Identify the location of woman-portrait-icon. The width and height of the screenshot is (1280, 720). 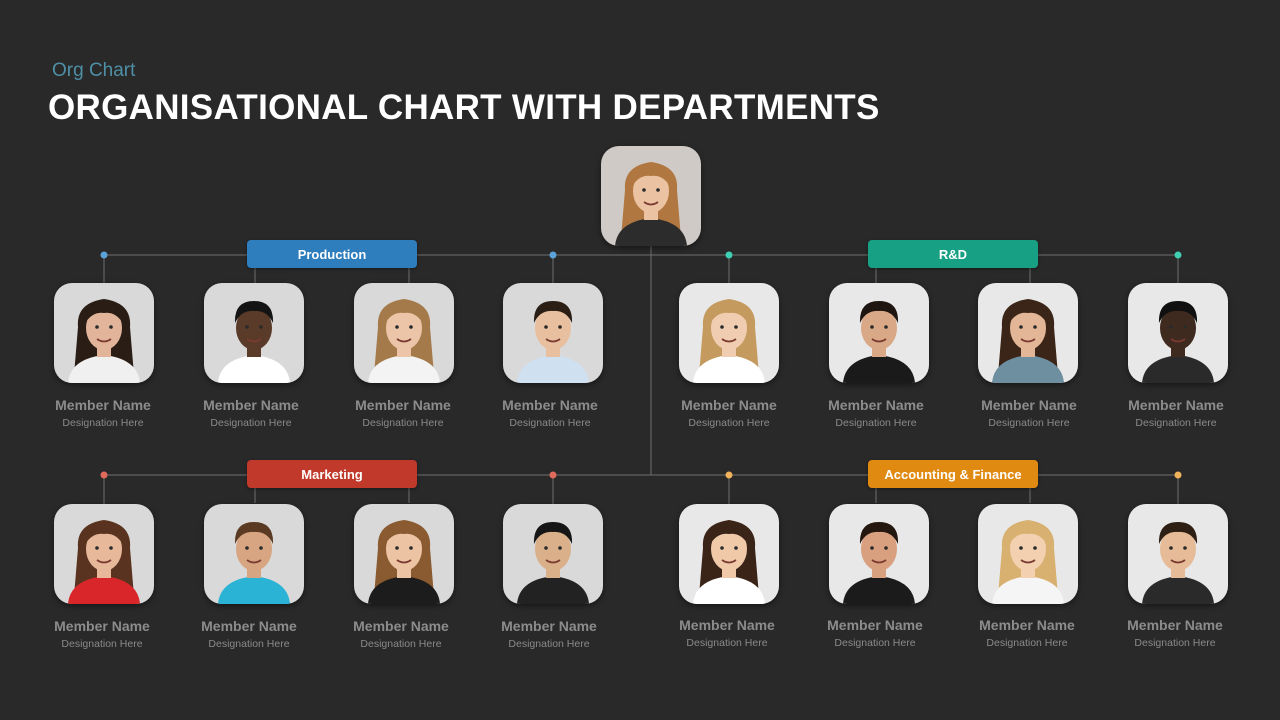
(651, 196).